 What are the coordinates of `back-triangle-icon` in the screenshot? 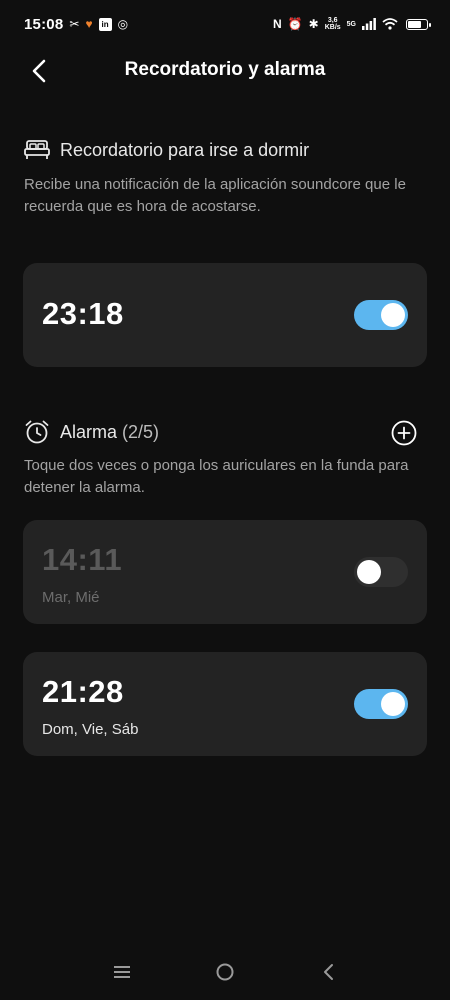 It's located at (329, 972).